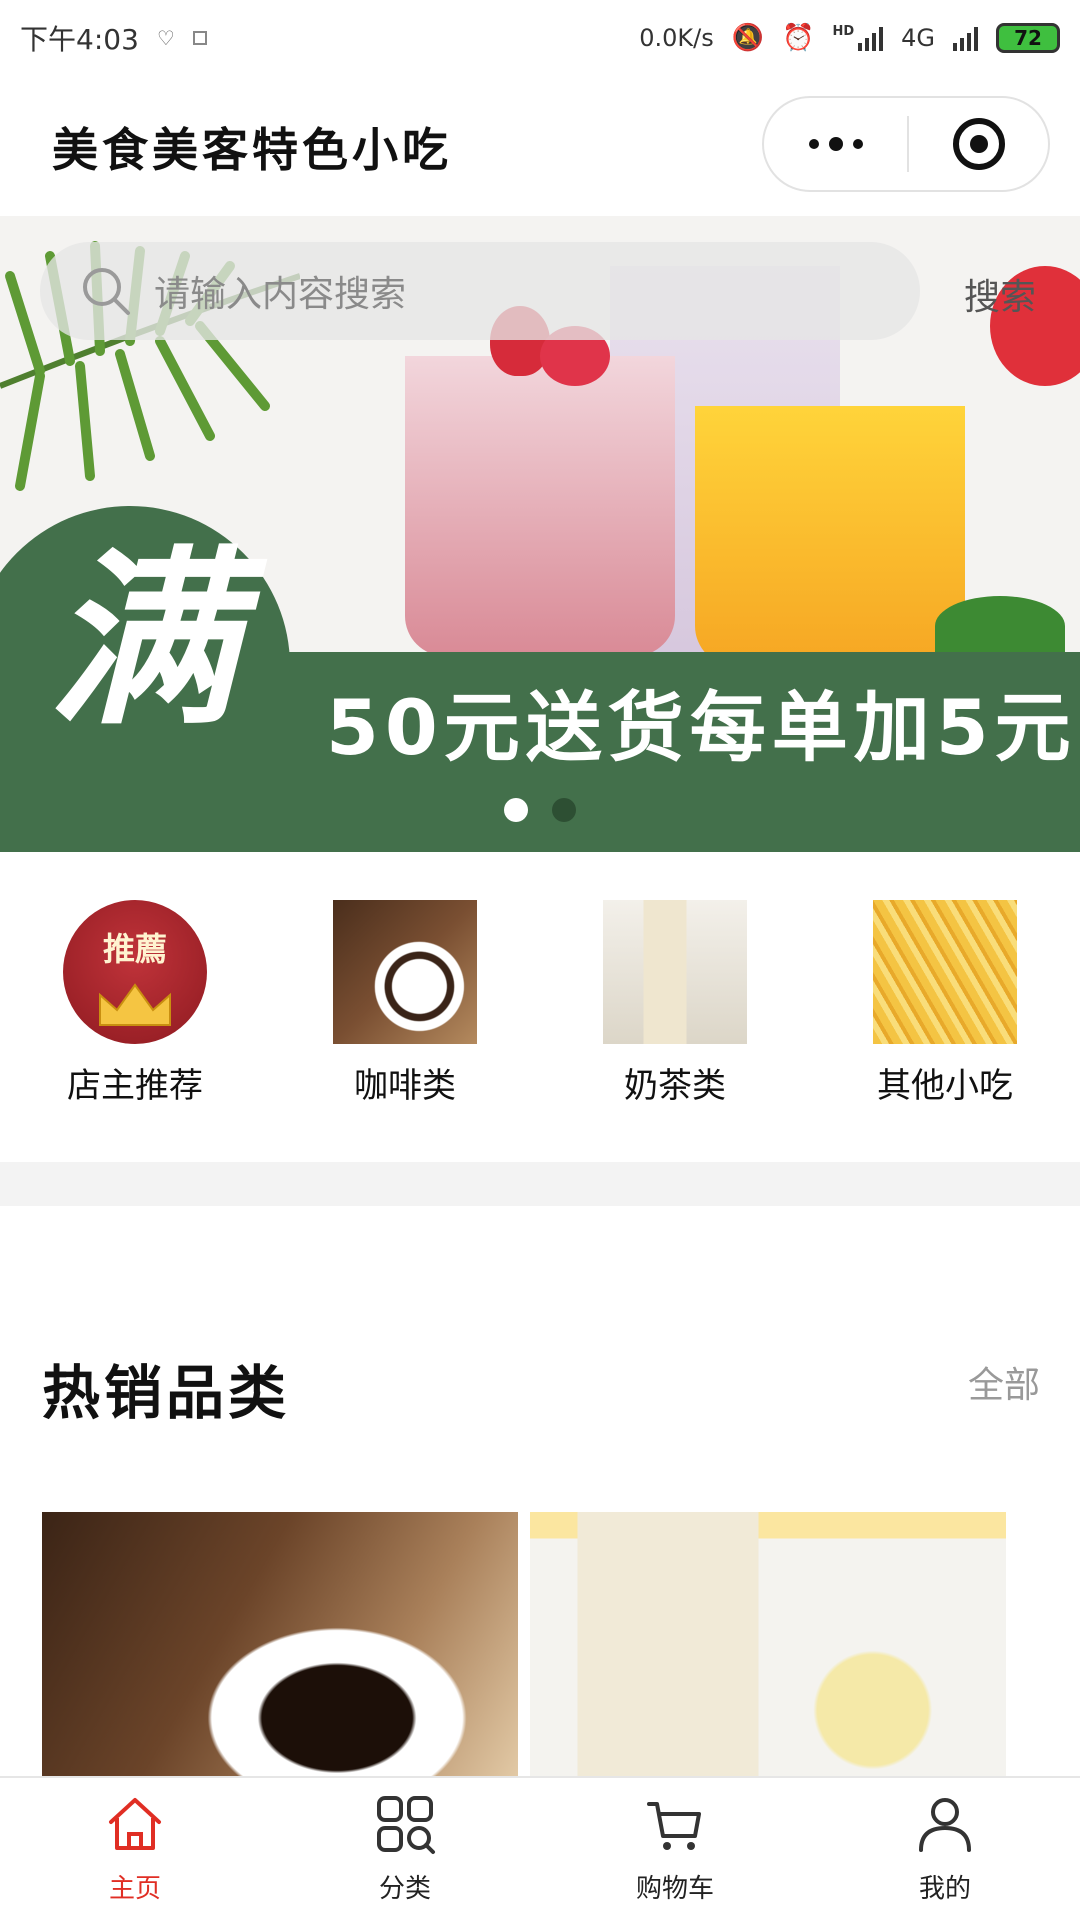 This screenshot has width=1080, height=1920. I want to click on strawberry-drink-image, so click(540, 506).